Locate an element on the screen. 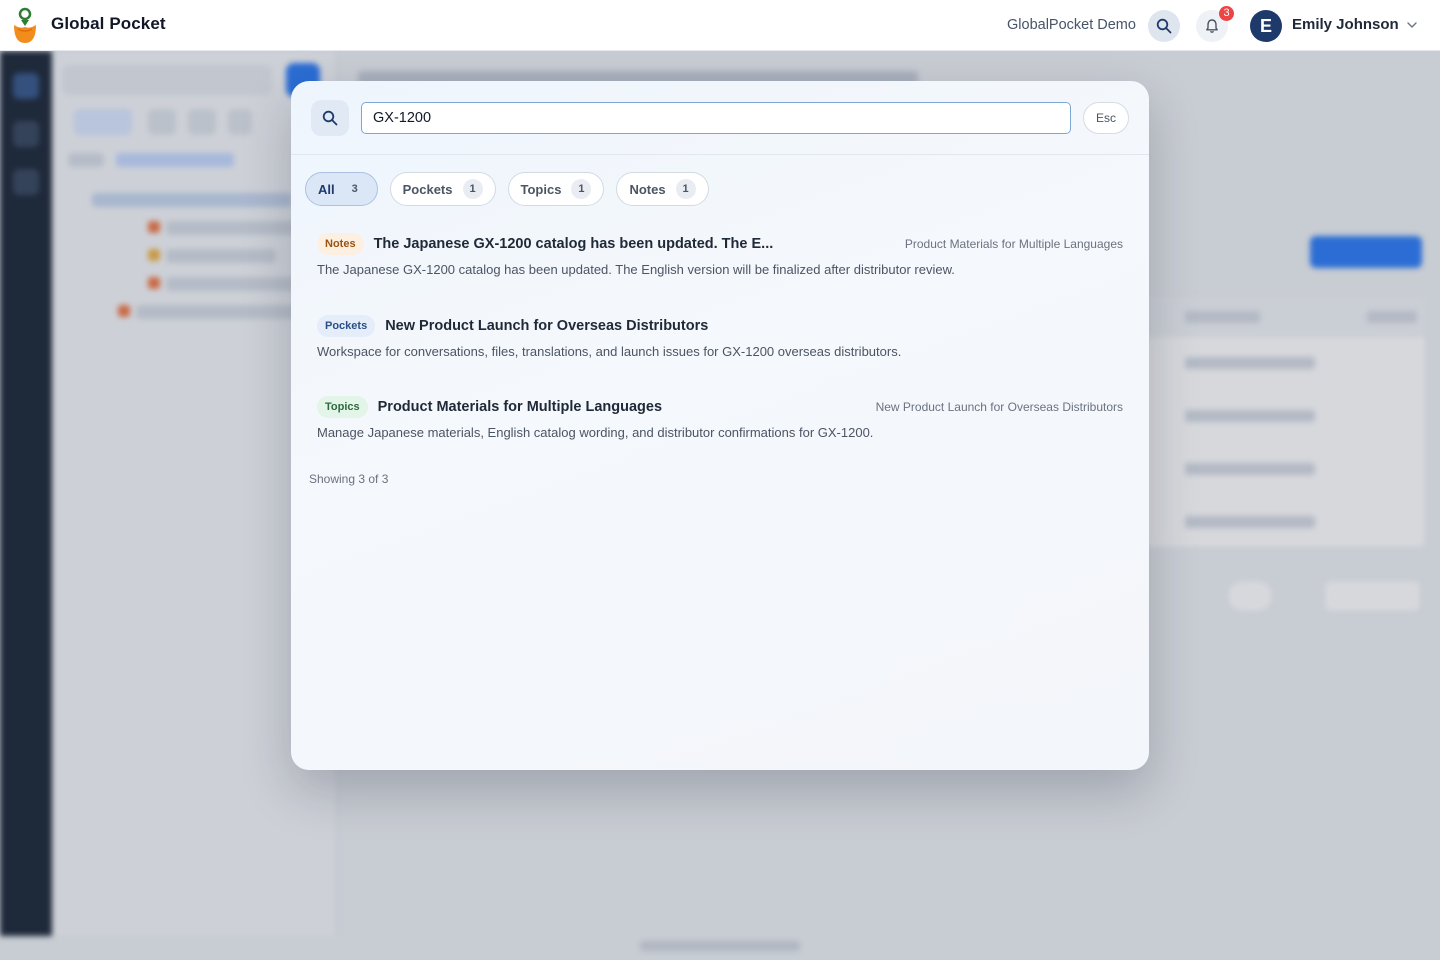 The height and width of the screenshot is (960, 1440). result-type-badge: Pockets is located at coordinates (346, 326).